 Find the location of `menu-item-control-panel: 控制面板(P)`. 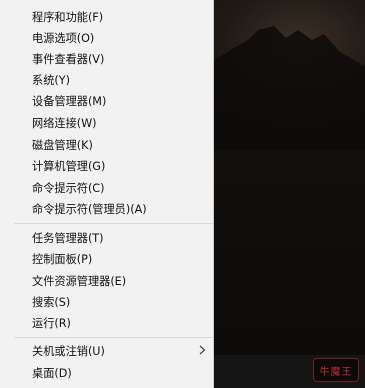

menu-item-control-panel: 控制面板(P) is located at coordinates (106, 258).